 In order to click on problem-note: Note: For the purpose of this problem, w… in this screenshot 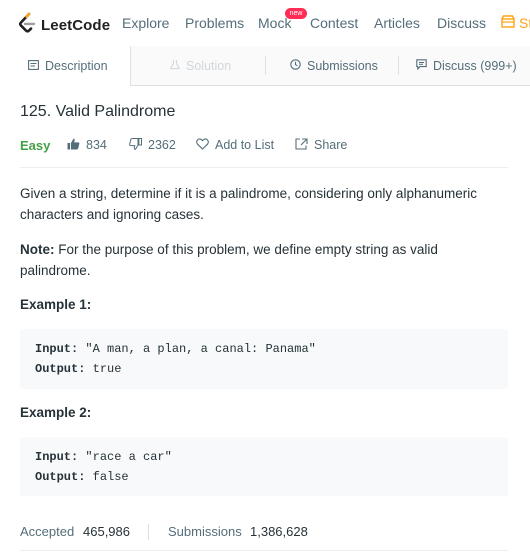, I will do `click(255, 260)`.